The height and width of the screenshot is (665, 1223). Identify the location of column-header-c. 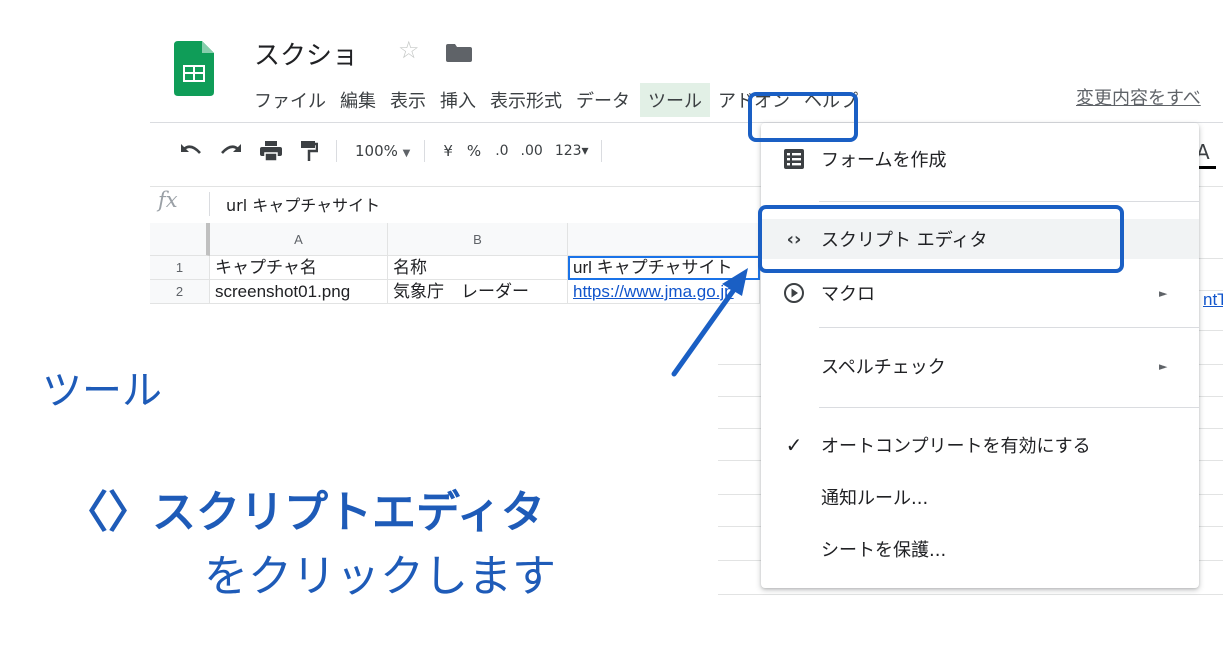
(664, 239).